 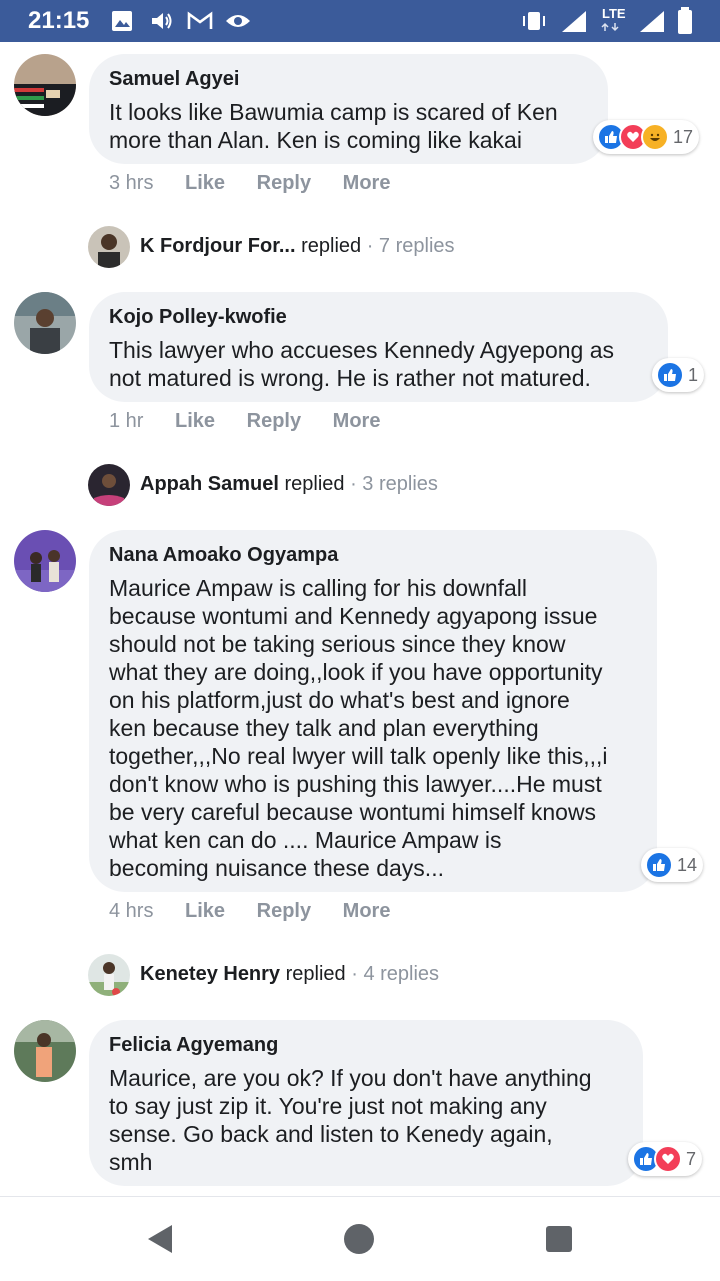 What do you see at coordinates (614, 13) in the screenshot?
I see `network-label: LTE` at bounding box center [614, 13].